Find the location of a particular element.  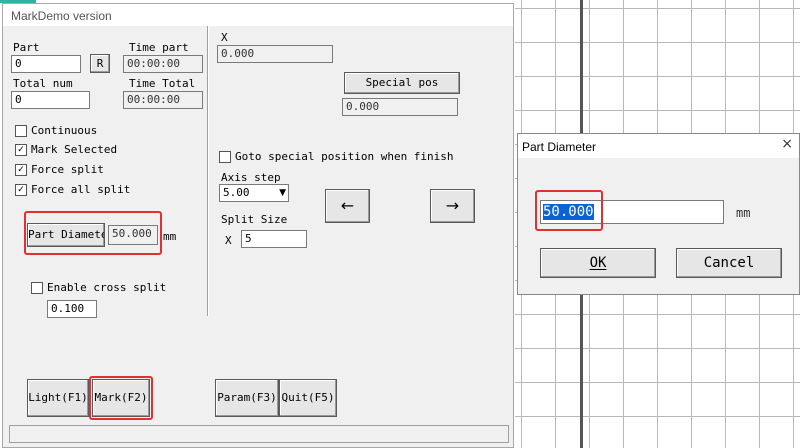

goto-special-checkbox: Goto special position when finish is located at coordinates (336, 156).